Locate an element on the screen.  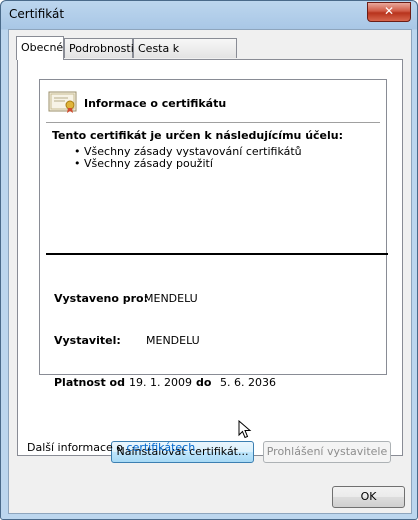
purpose-item: Všechny zásady použití is located at coordinates (188, 164).